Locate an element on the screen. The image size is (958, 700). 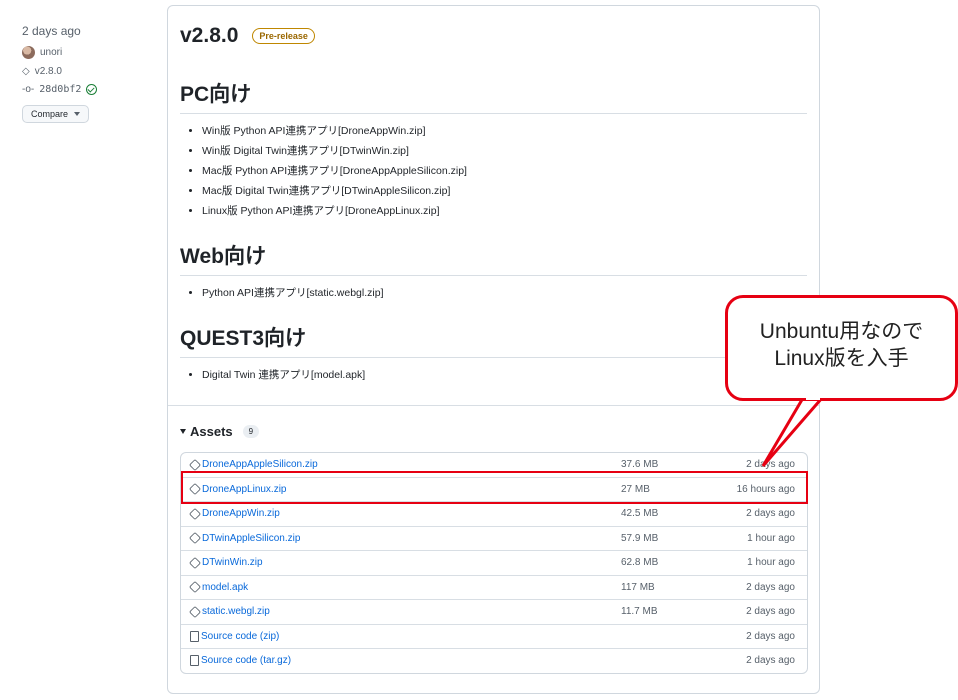
asset-row: static.webgl.zip 11.7 MB 2 days ago is located at coordinates (494, 611).